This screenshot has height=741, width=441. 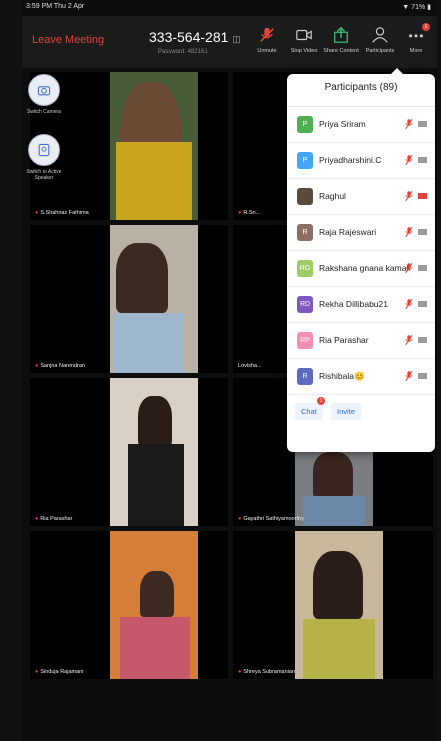 I want to click on active-speaker-icon, so click(x=44, y=150).